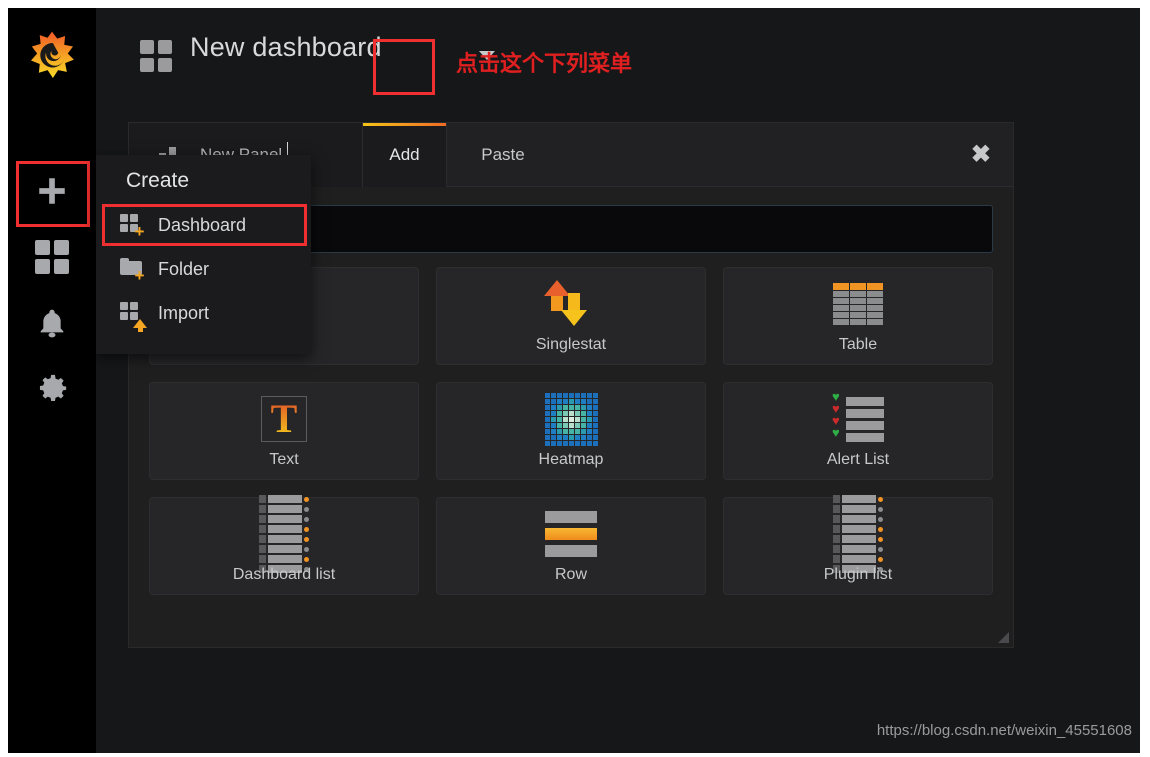 The width and height of the screenshot is (1150, 757). What do you see at coordinates (575, 755) in the screenshot?
I see `window-edge-bottom` at bounding box center [575, 755].